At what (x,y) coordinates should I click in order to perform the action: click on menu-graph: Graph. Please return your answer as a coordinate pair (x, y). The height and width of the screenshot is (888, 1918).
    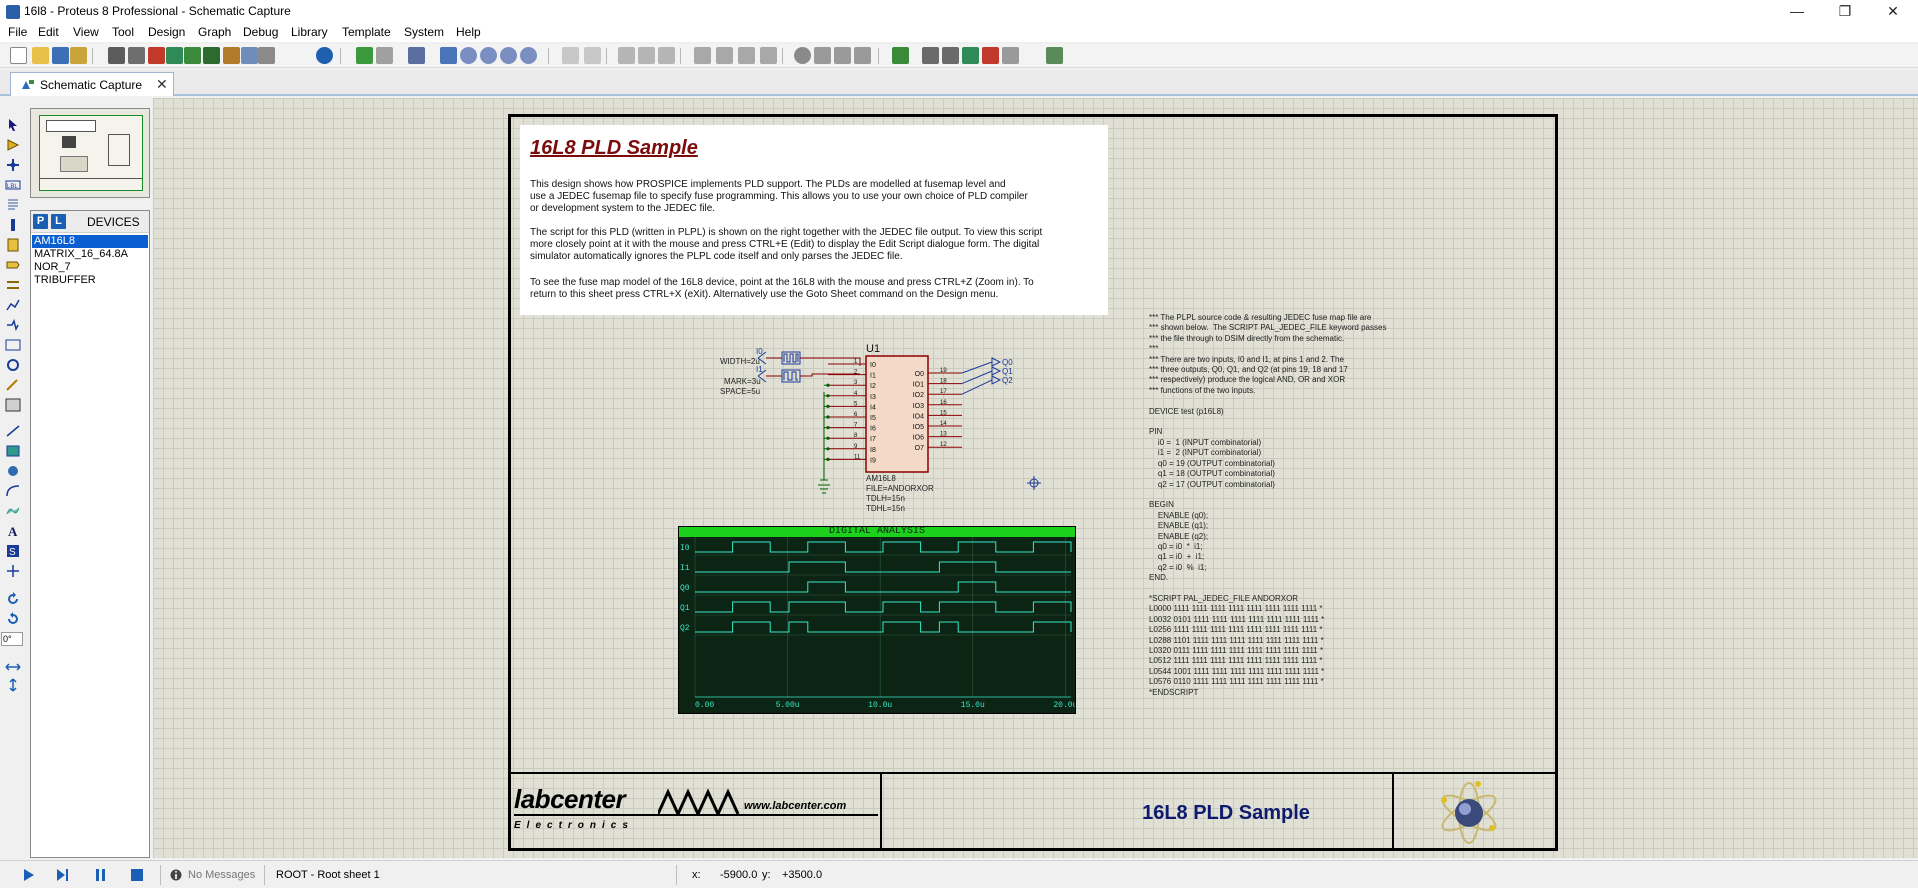
    Looking at the image, I should click on (214, 32).